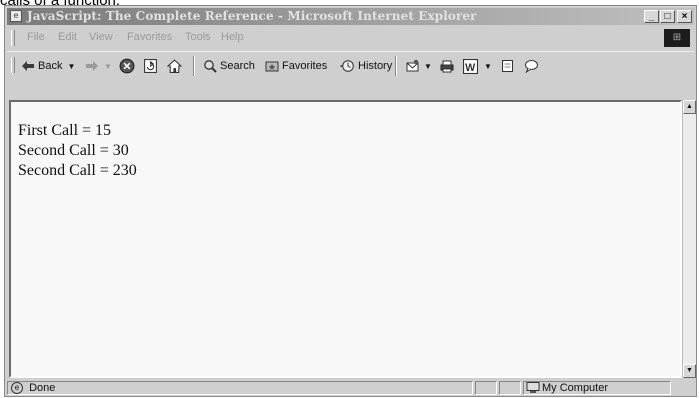  I want to click on favorites-folder-icon, so click(272, 66).